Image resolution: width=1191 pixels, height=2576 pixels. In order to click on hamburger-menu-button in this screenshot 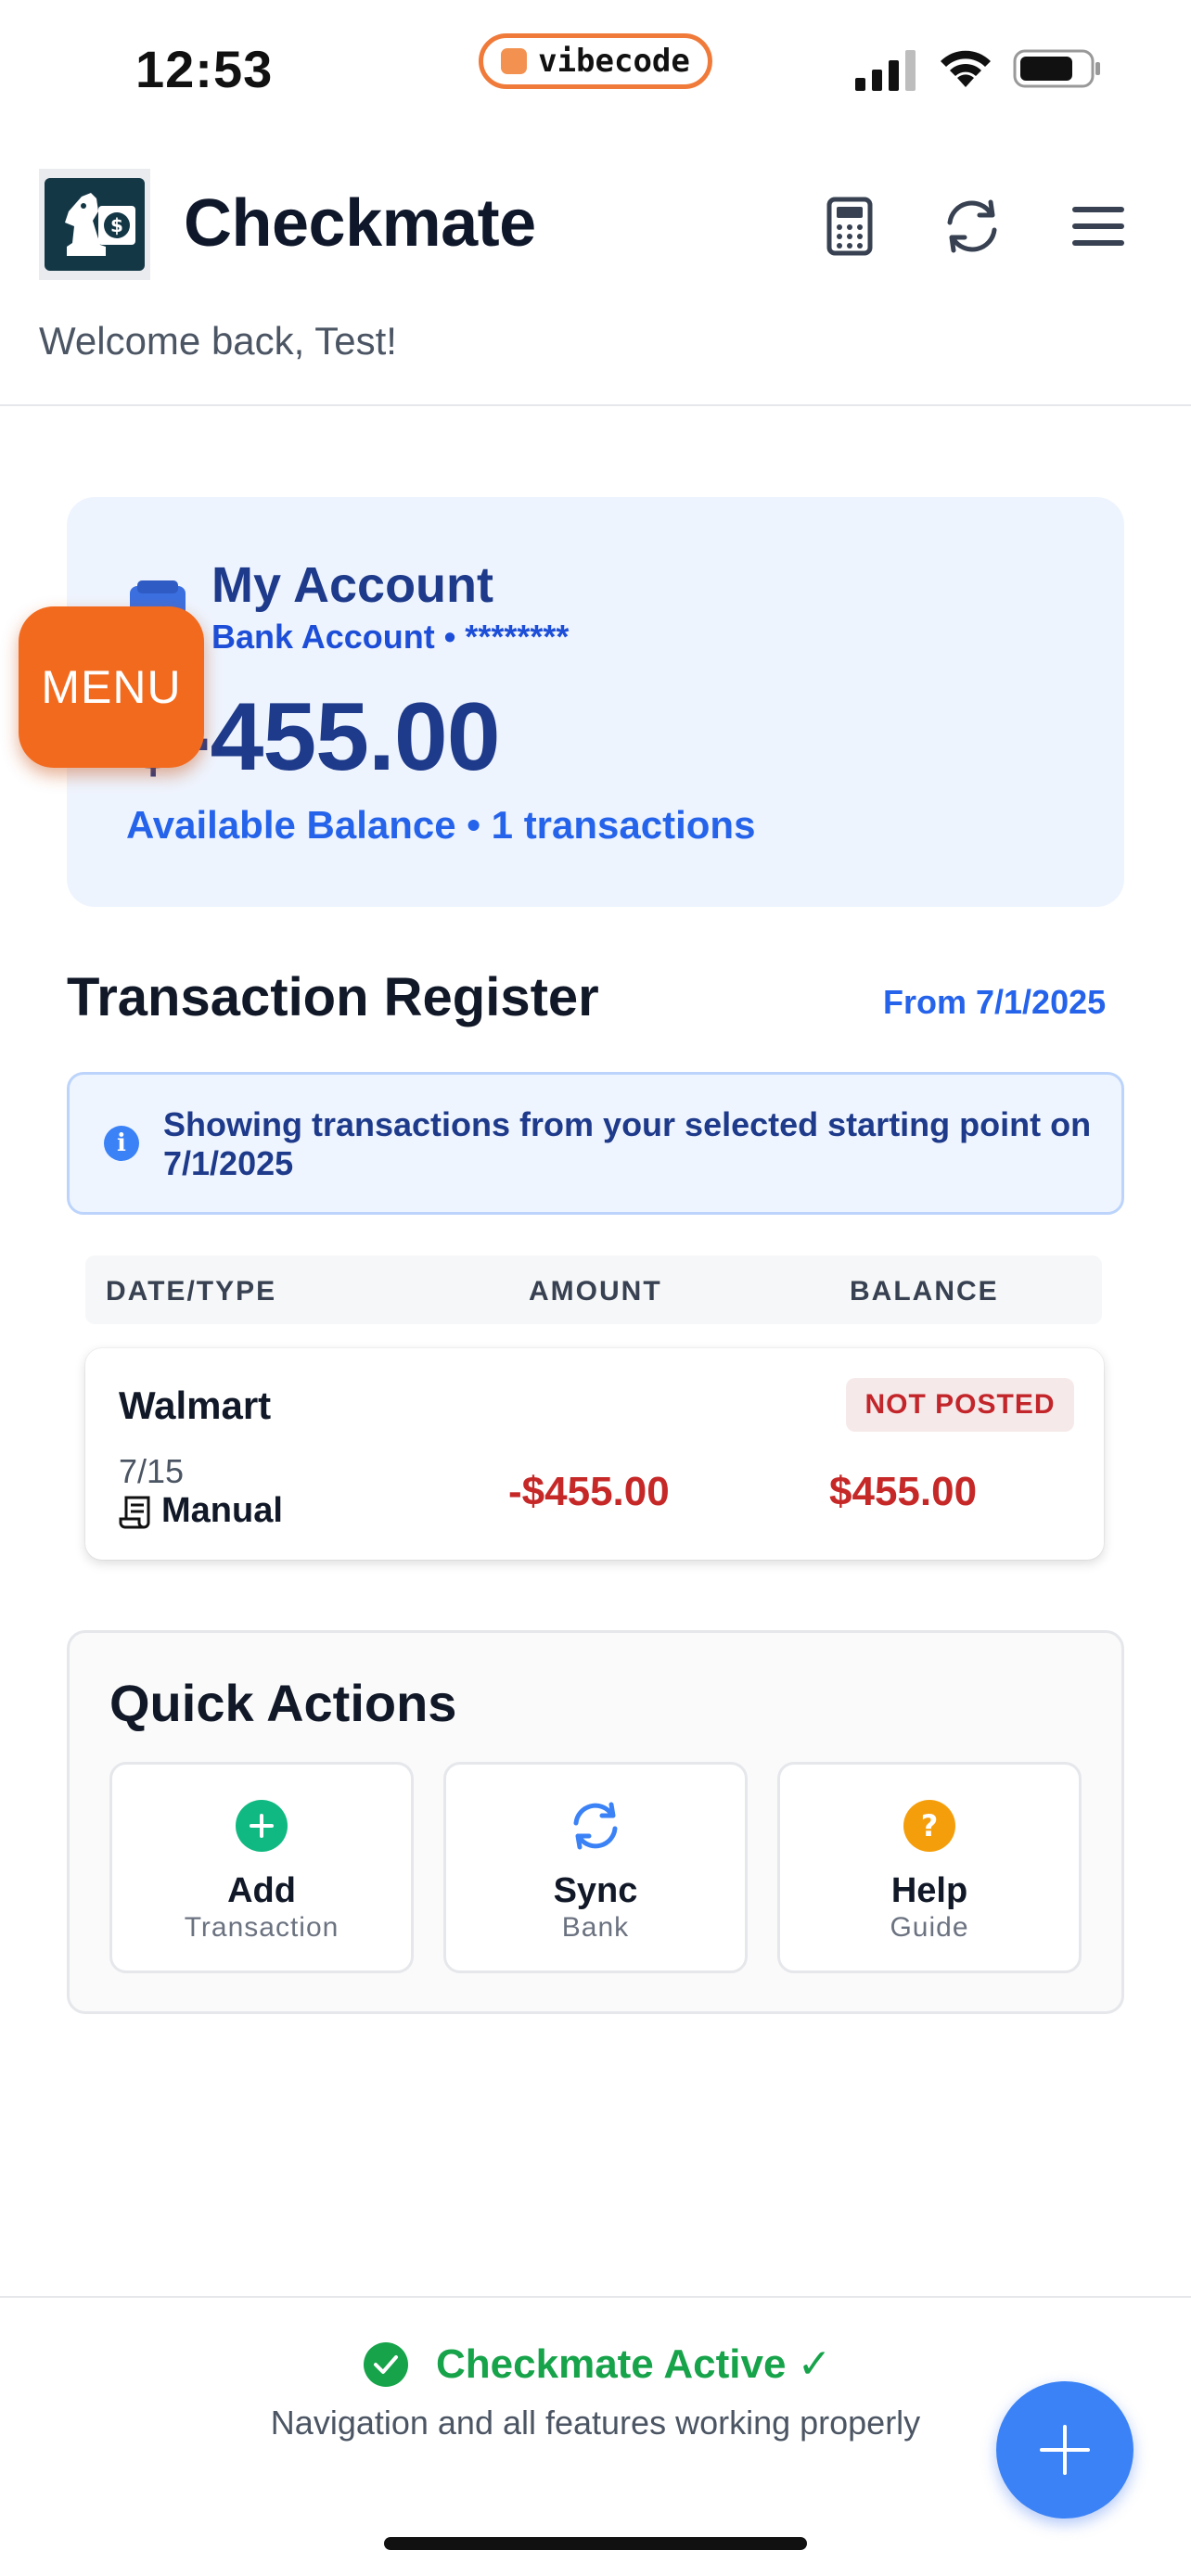, I will do `click(1098, 226)`.